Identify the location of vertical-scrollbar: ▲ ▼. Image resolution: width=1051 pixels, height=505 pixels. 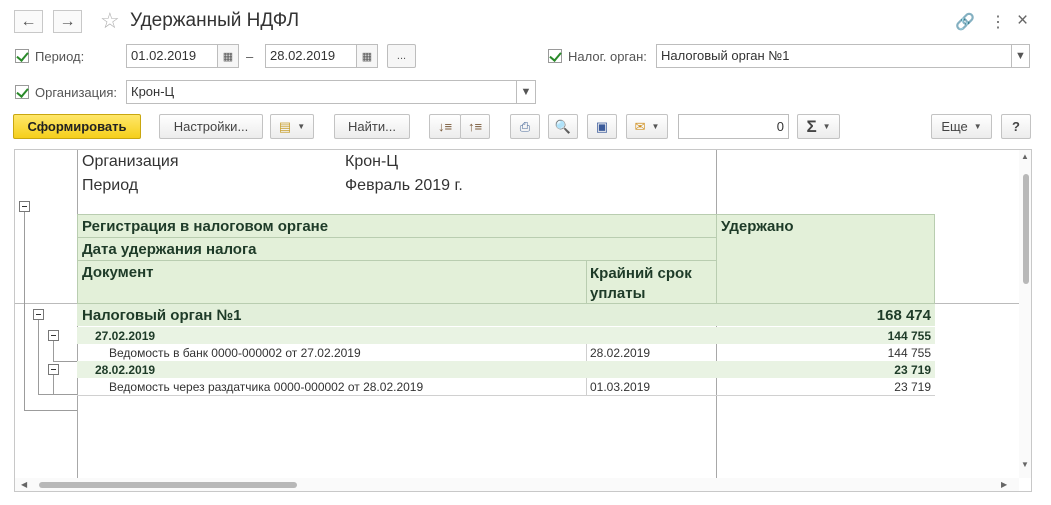
(1025, 314).